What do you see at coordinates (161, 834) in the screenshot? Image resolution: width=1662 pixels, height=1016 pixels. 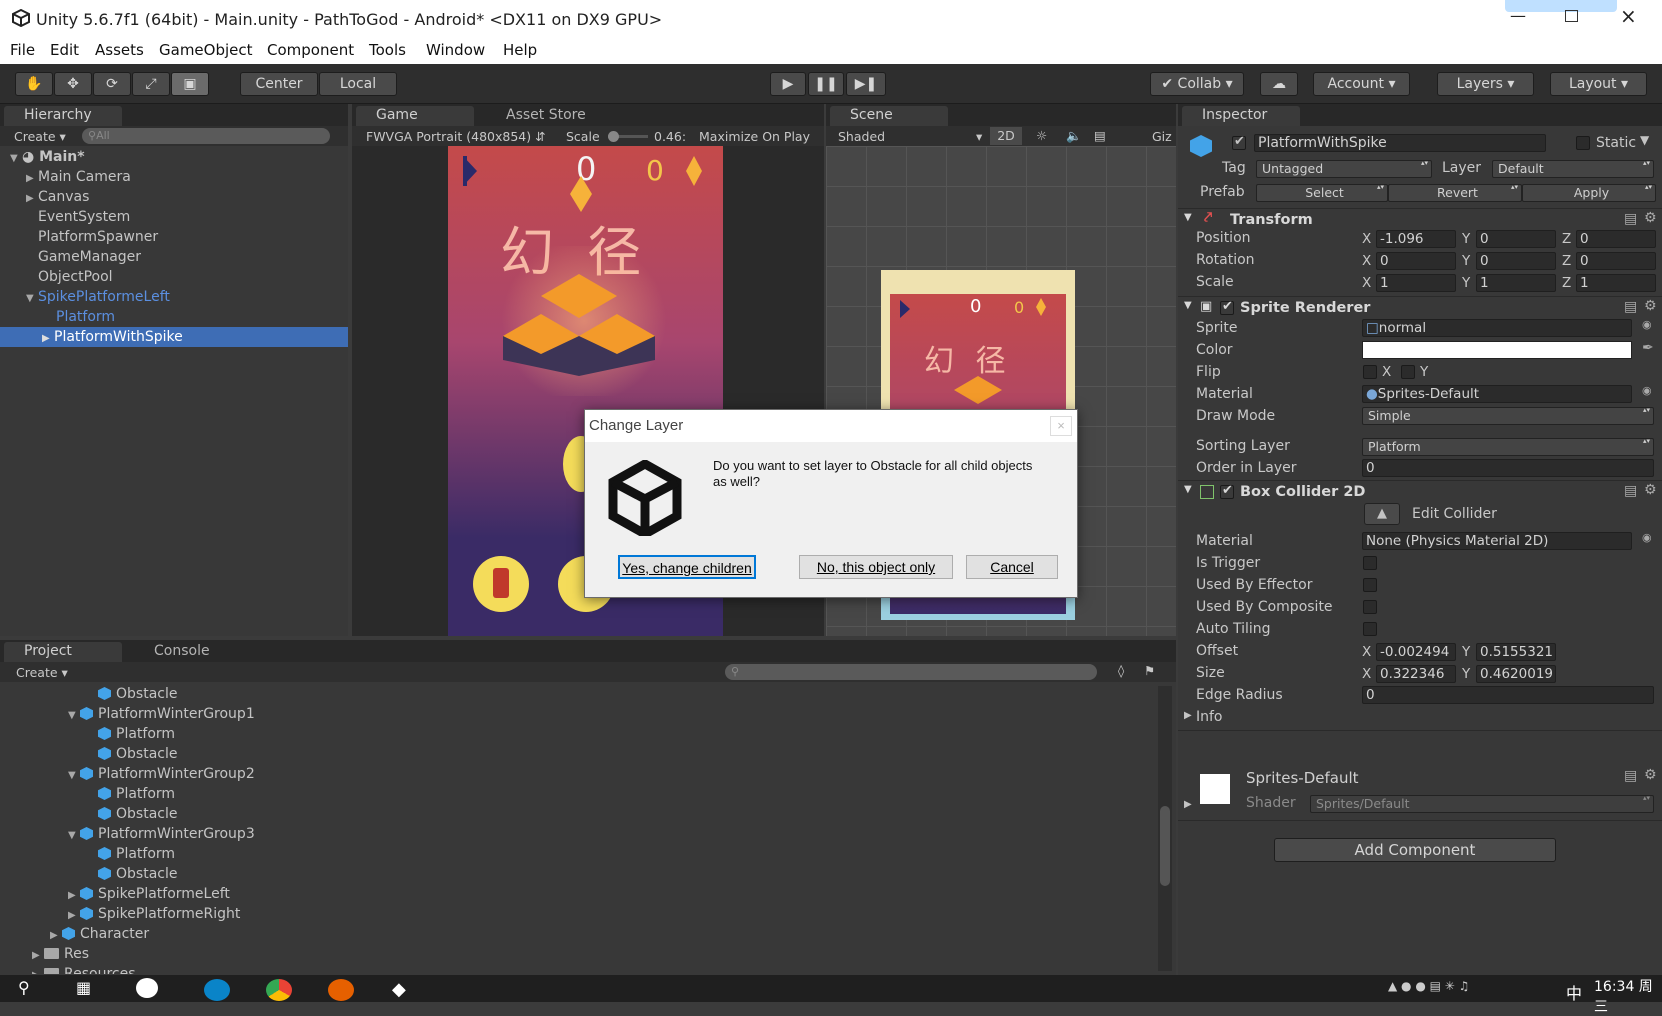 I see `project-item: ▼ PlatformWinterGroup3` at bounding box center [161, 834].